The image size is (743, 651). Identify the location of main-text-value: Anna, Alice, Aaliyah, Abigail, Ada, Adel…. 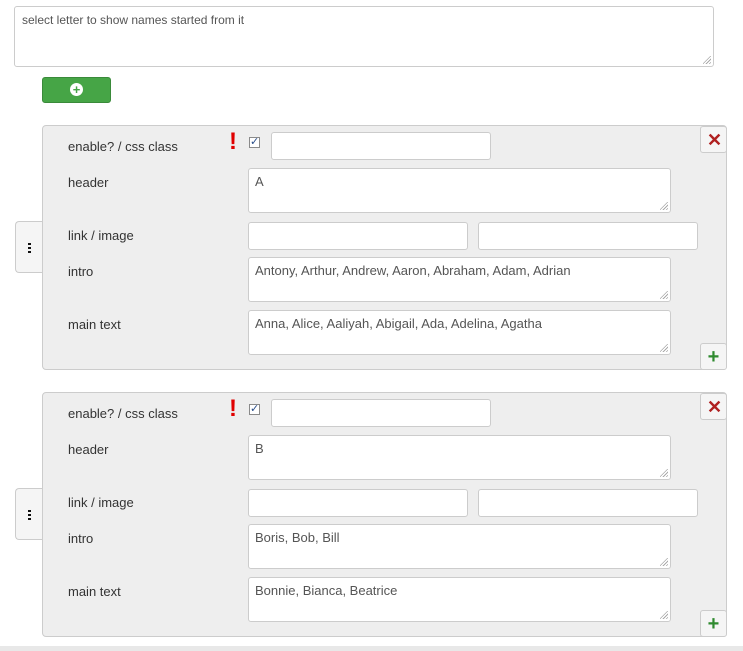
(398, 323).